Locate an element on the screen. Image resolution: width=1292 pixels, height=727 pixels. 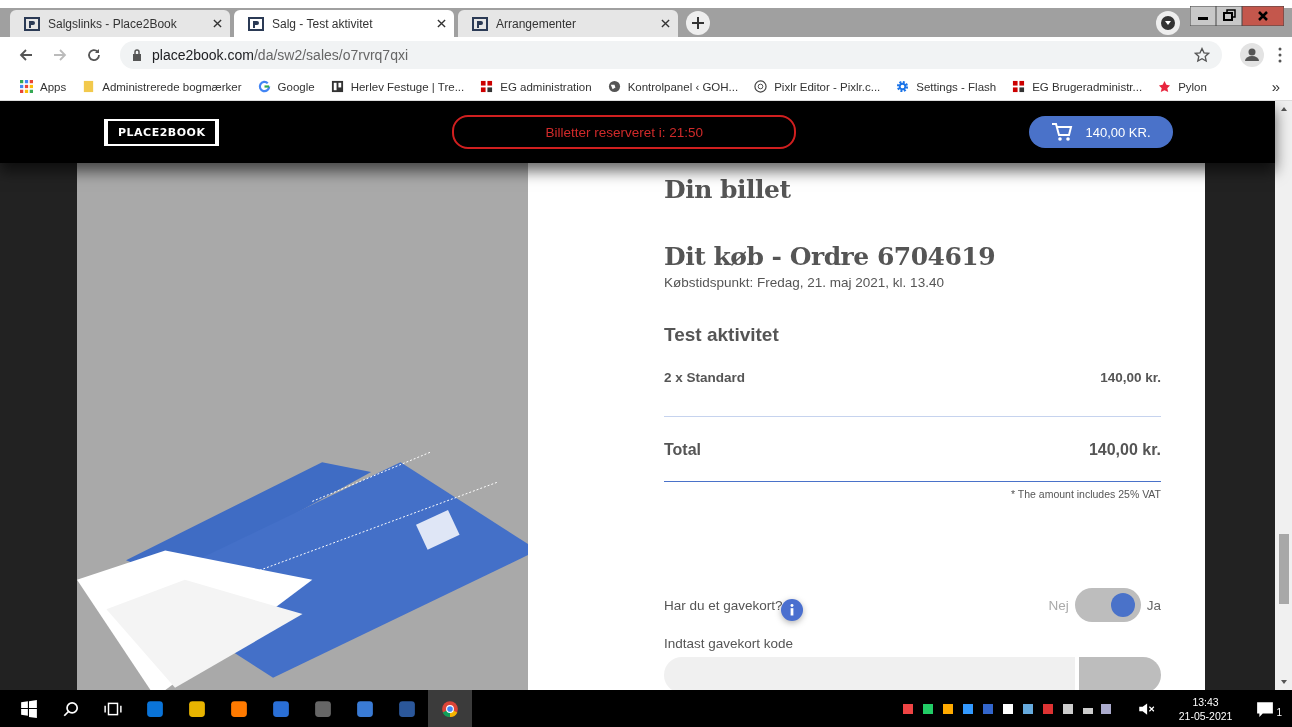
browser-tab: Salgslinks - Place2Book is located at coordinates (120, 23).